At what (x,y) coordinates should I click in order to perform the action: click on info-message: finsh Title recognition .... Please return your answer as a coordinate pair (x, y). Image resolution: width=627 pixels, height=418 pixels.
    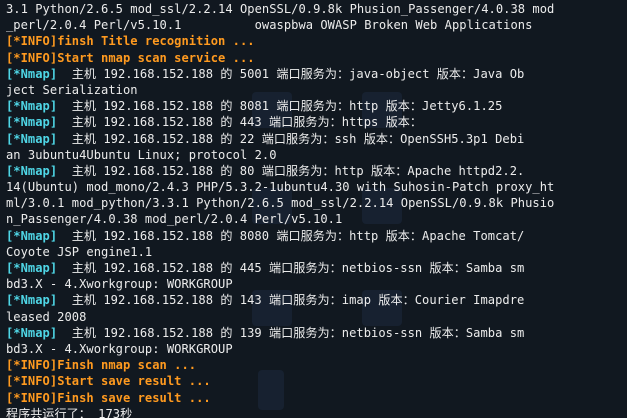
    Looking at the image, I should click on (156, 41).